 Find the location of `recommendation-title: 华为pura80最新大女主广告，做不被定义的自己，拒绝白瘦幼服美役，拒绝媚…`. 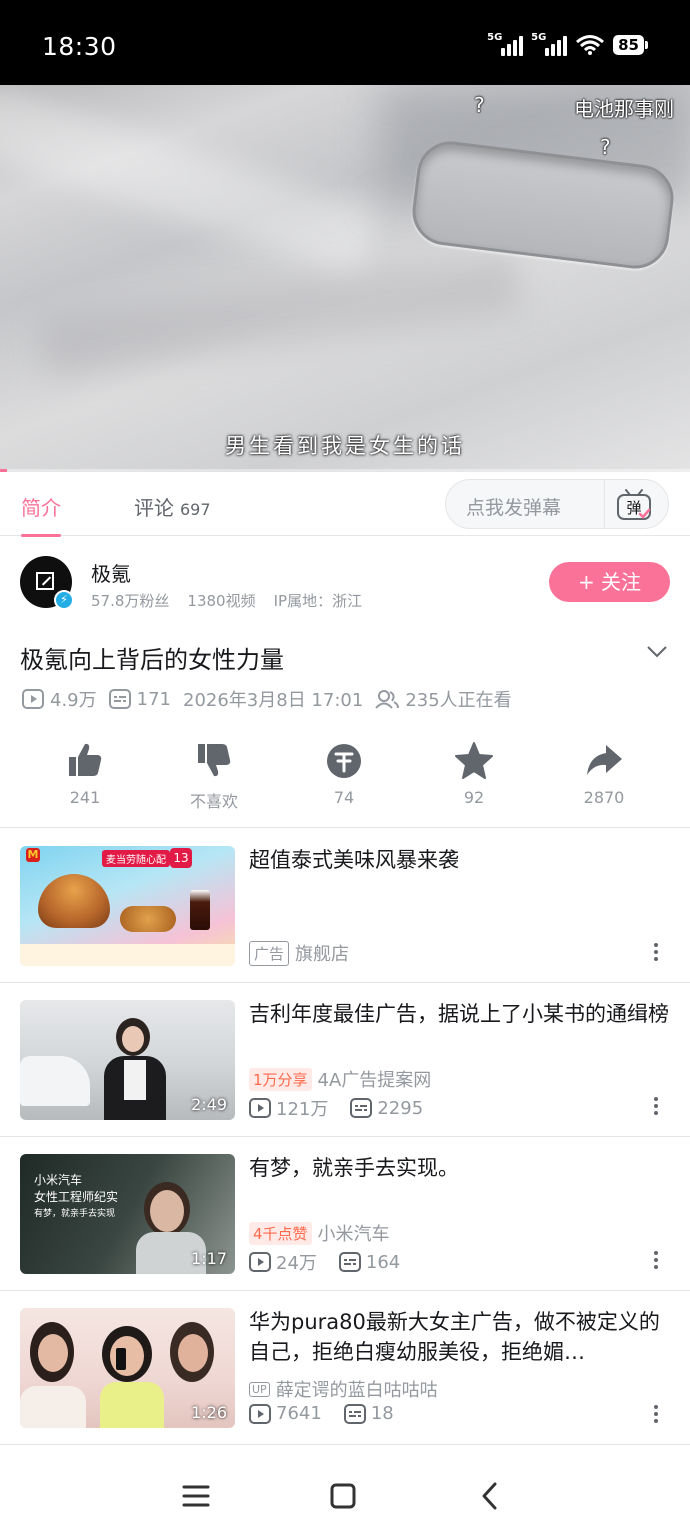

recommendation-title: 华为pura80最新大女主广告，做不被定义的自己，拒绝白瘦幼服美役，拒绝媚… is located at coordinates (461, 1337).